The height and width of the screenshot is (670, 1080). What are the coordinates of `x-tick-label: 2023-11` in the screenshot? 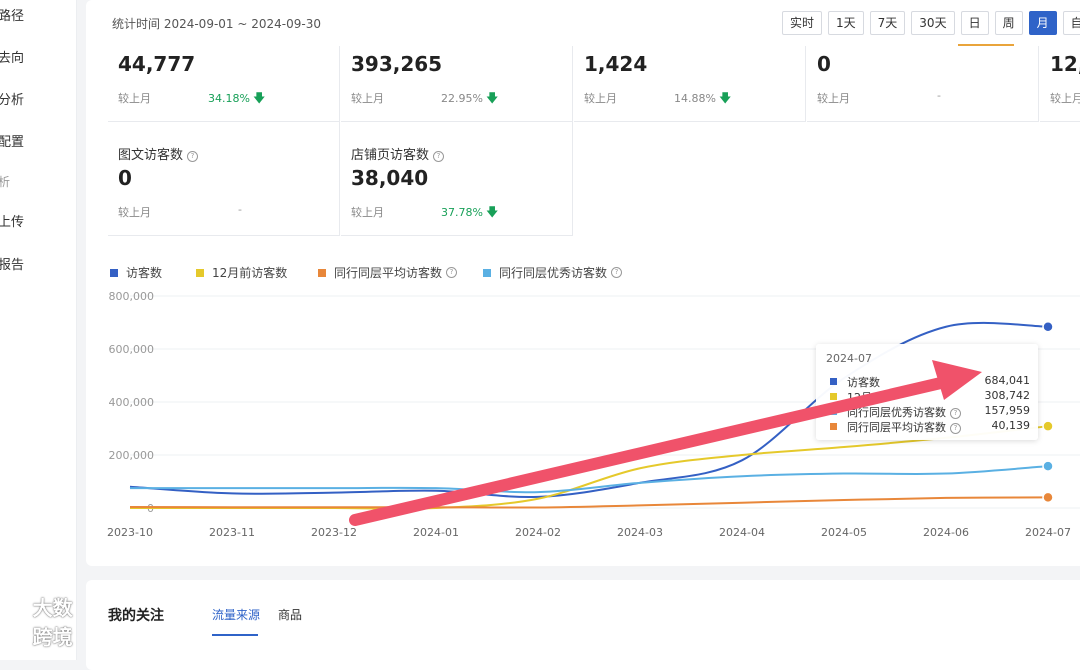 It's located at (232, 532).